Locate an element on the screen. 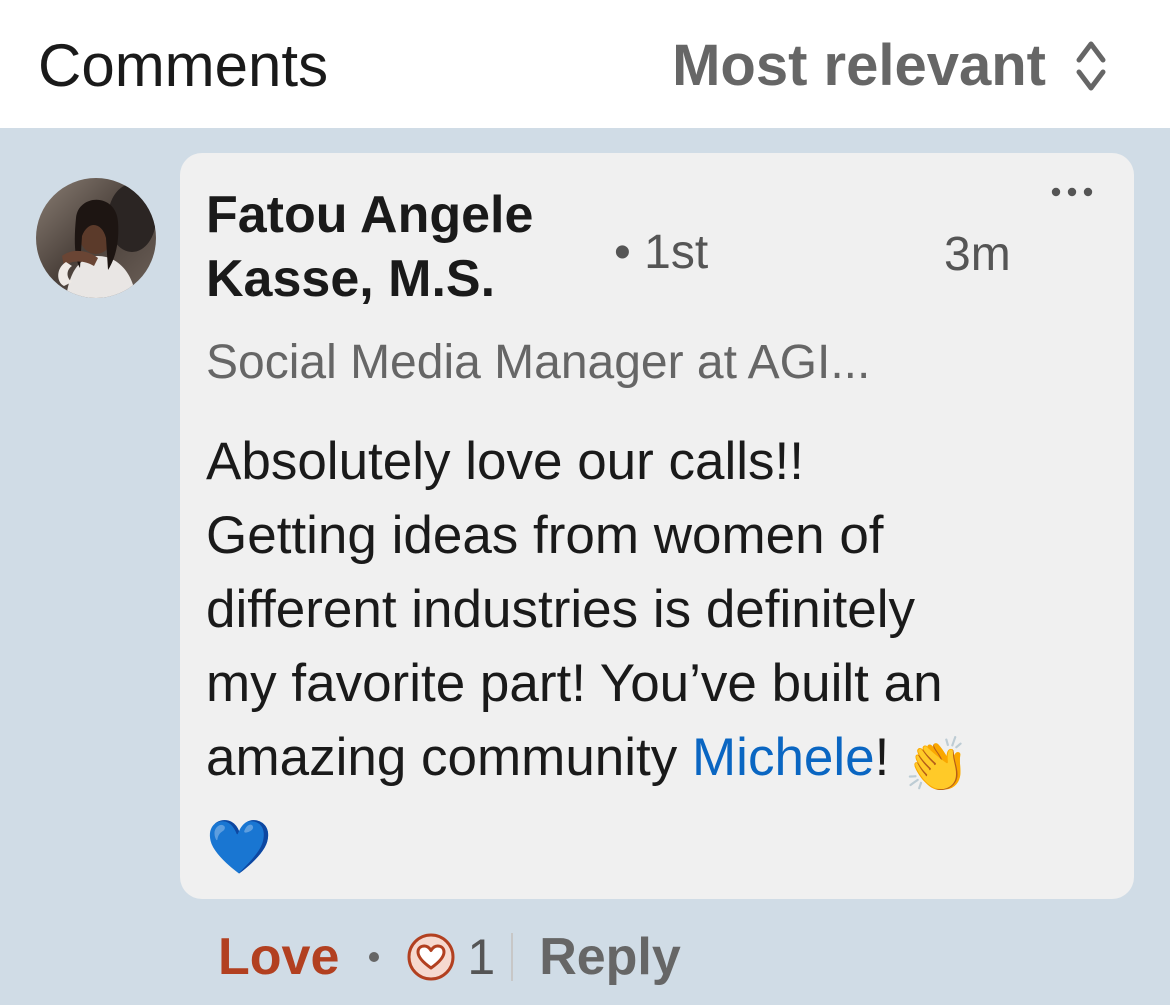  comment-text-segment: ! is located at coordinates (889, 757).